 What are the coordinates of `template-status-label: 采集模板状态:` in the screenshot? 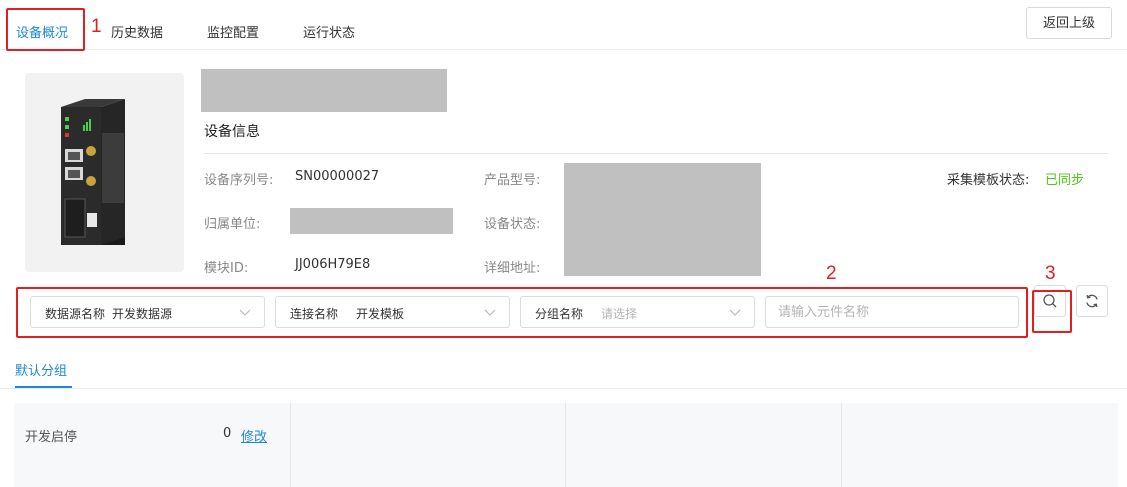 It's located at (988, 180).